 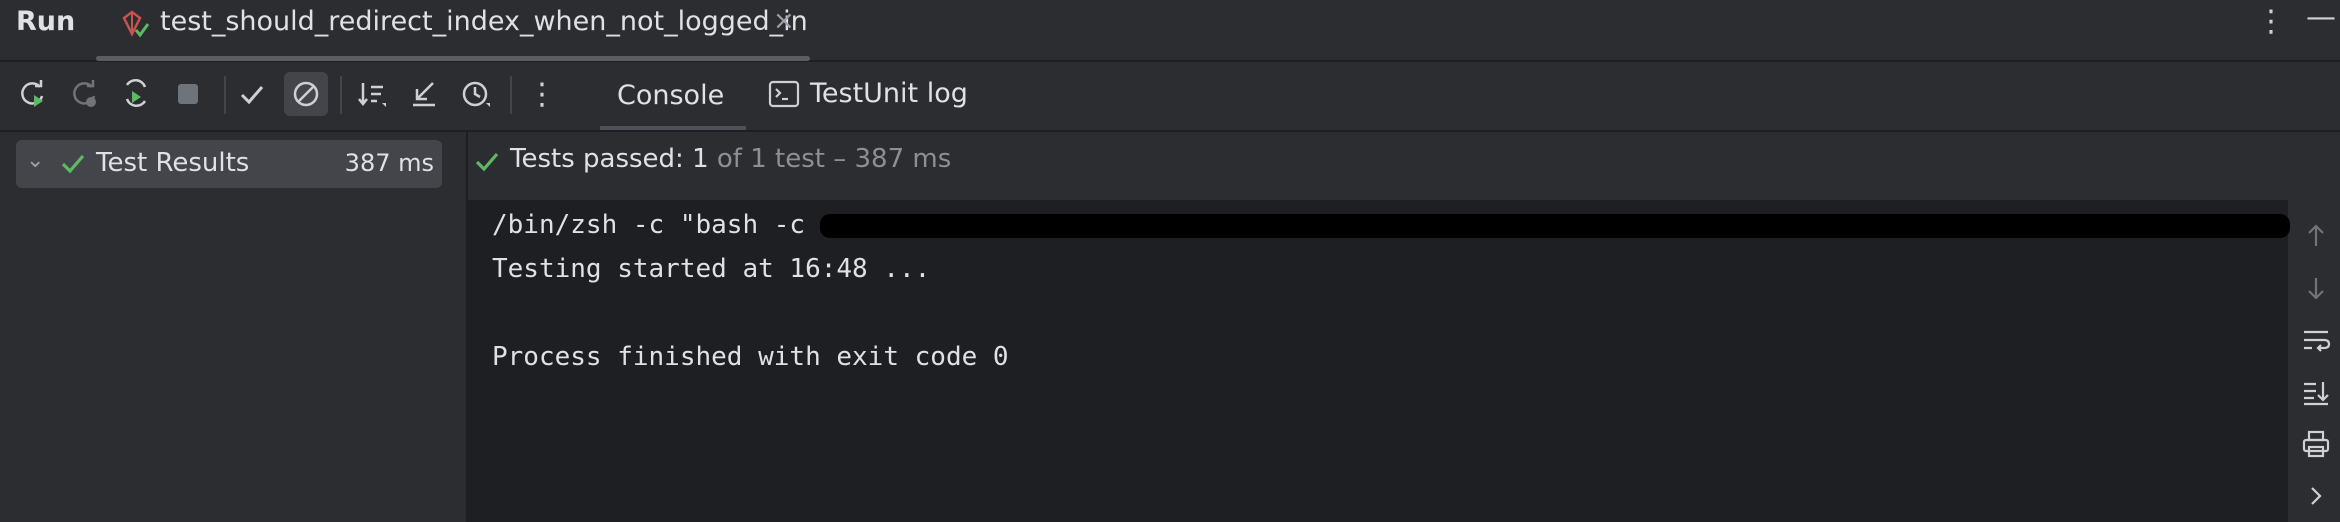 I want to click on toolbar-more-button: ⋮, so click(x=542, y=94).